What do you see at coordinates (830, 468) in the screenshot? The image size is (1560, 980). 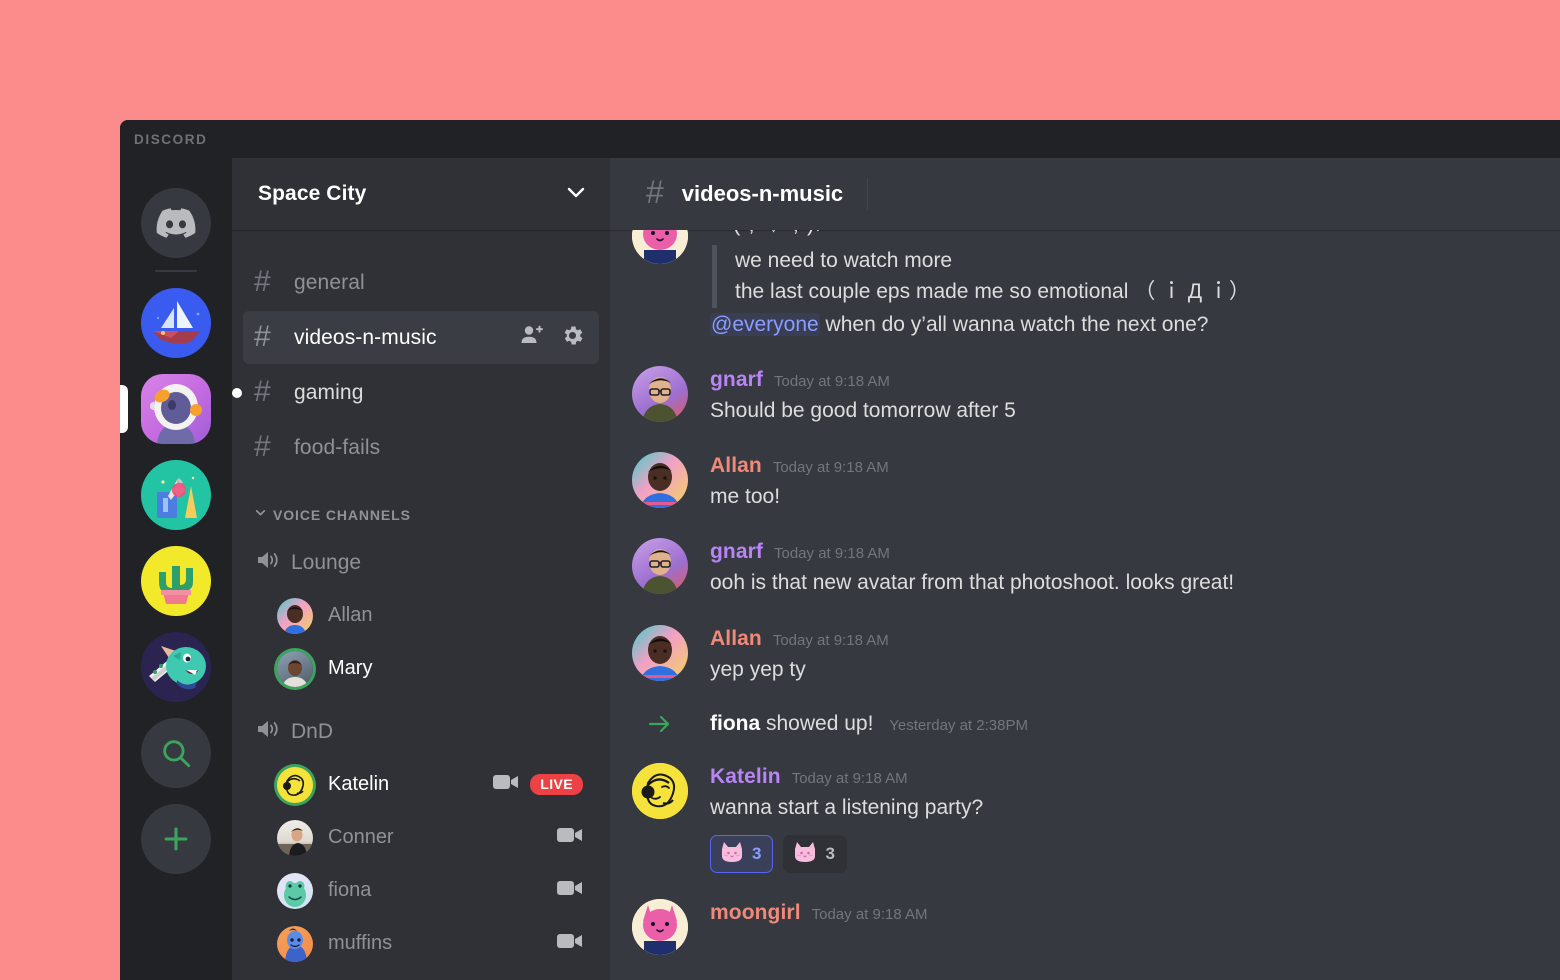 I see `message-timestamp: Today at 9:18 AM` at bounding box center [830, 468].